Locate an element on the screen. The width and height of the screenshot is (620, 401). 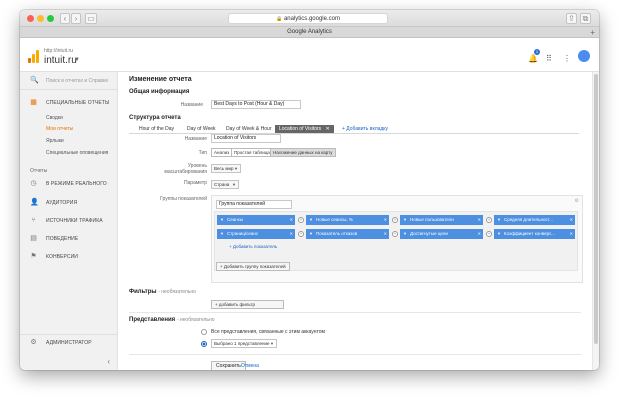
sidebar-item-admin: ⚙ Администратор is located at coordinates (69, 343).